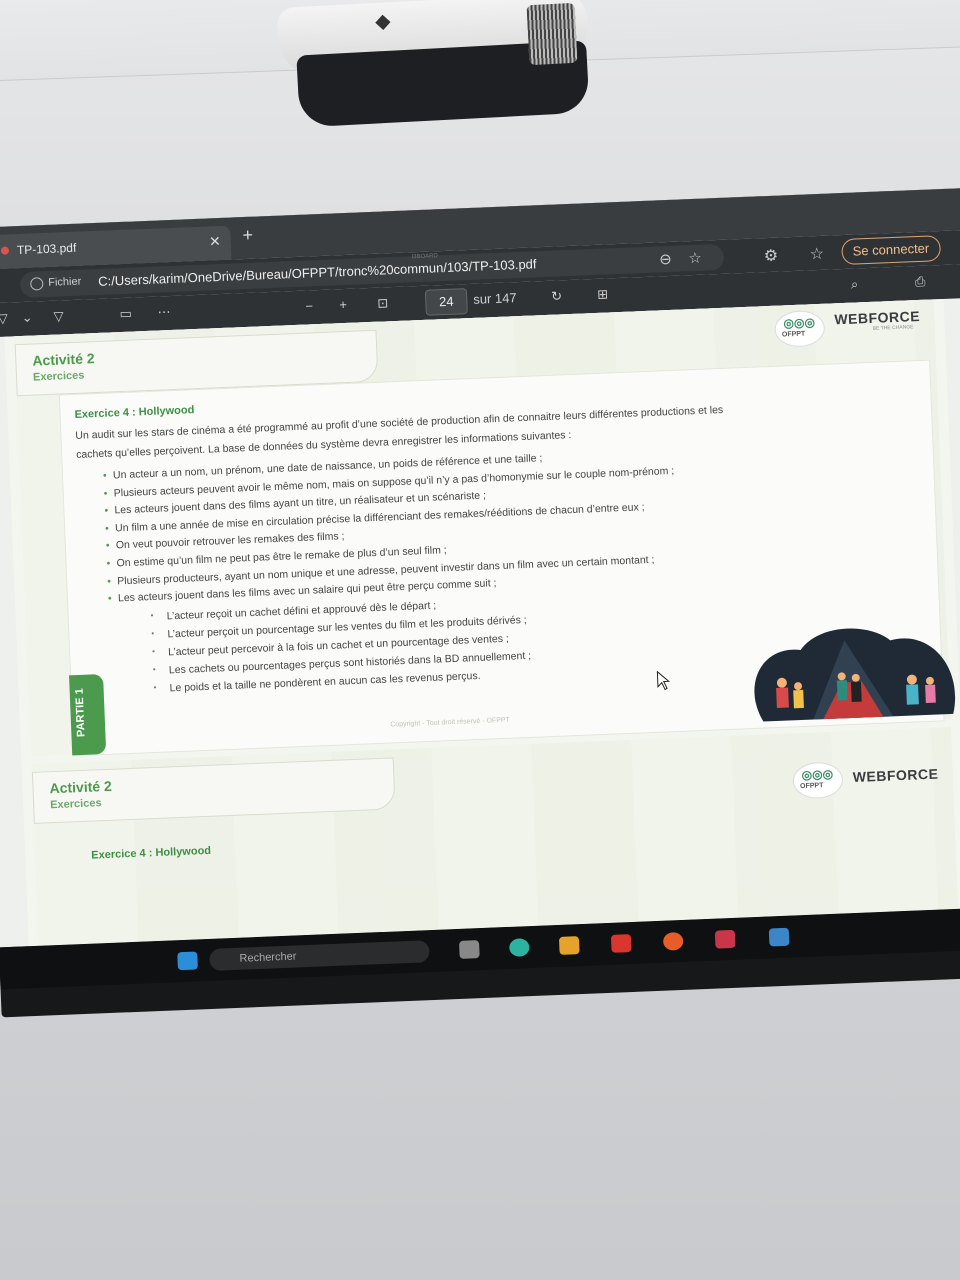 The height and width of the screenshot is (1280, 960). I want to click on file-label: Fichier, so click(65, 282).